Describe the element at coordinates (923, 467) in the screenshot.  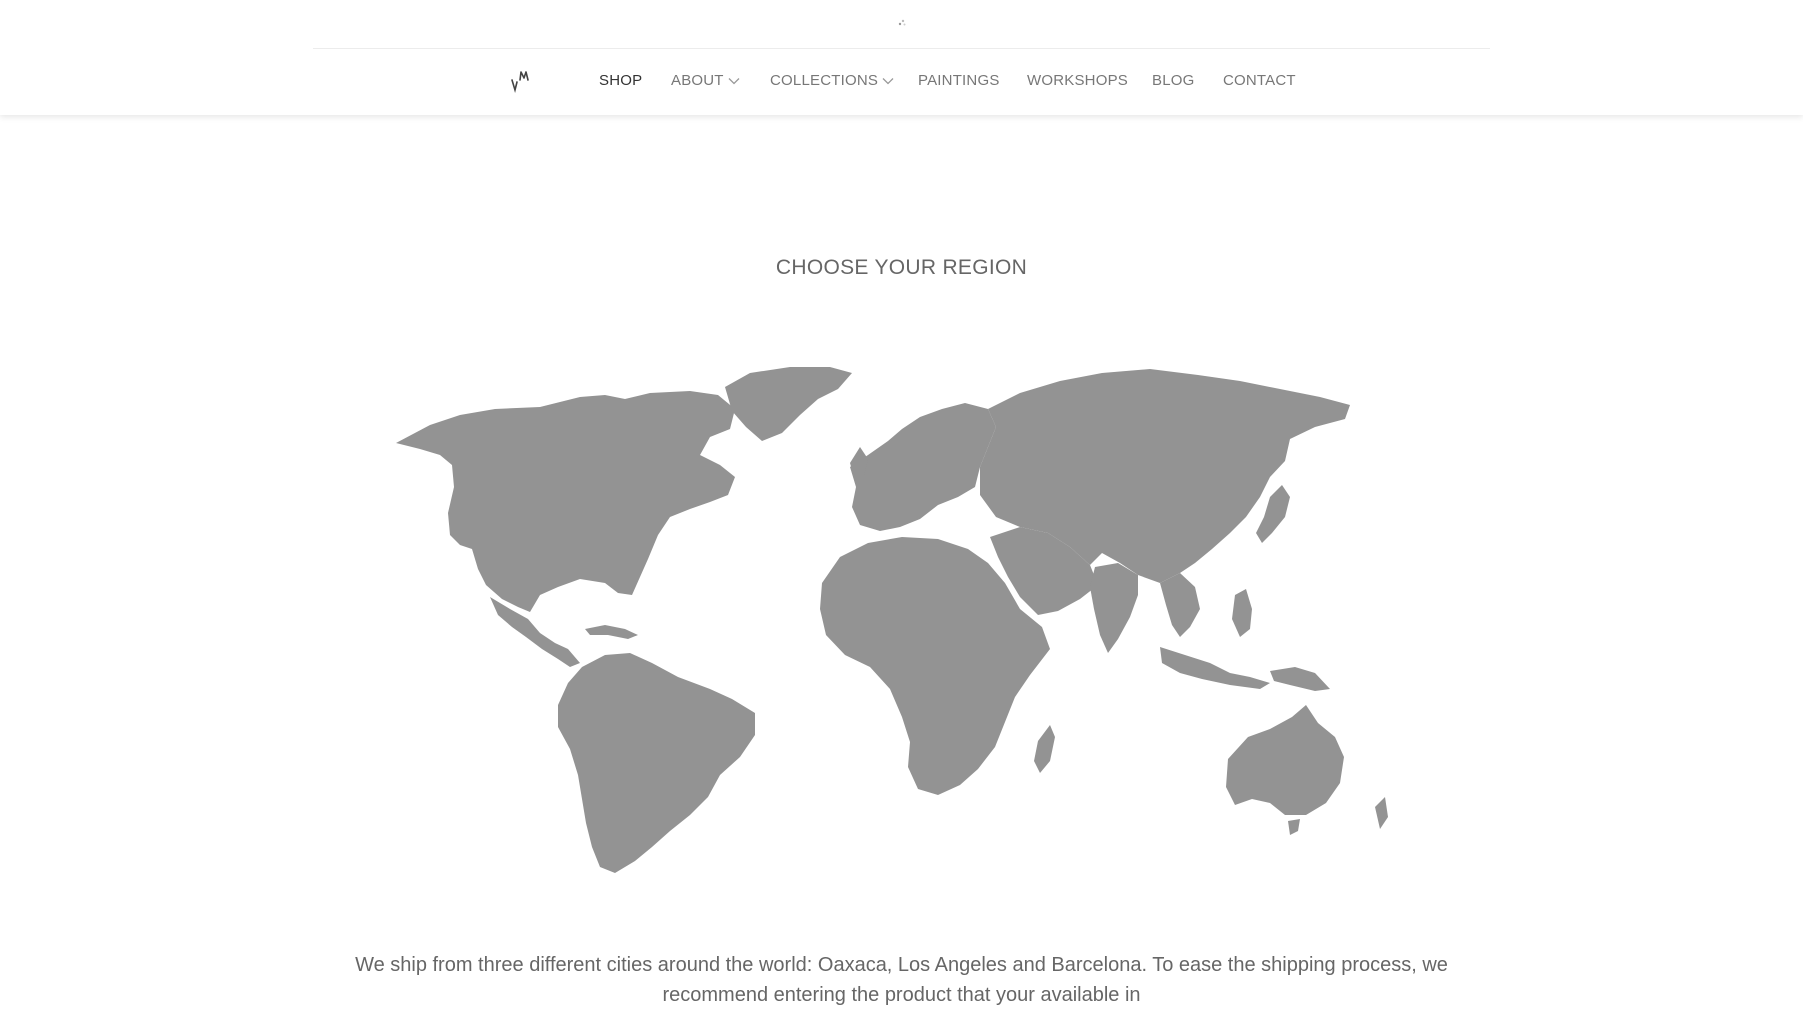
I see `region-europe` at that location.